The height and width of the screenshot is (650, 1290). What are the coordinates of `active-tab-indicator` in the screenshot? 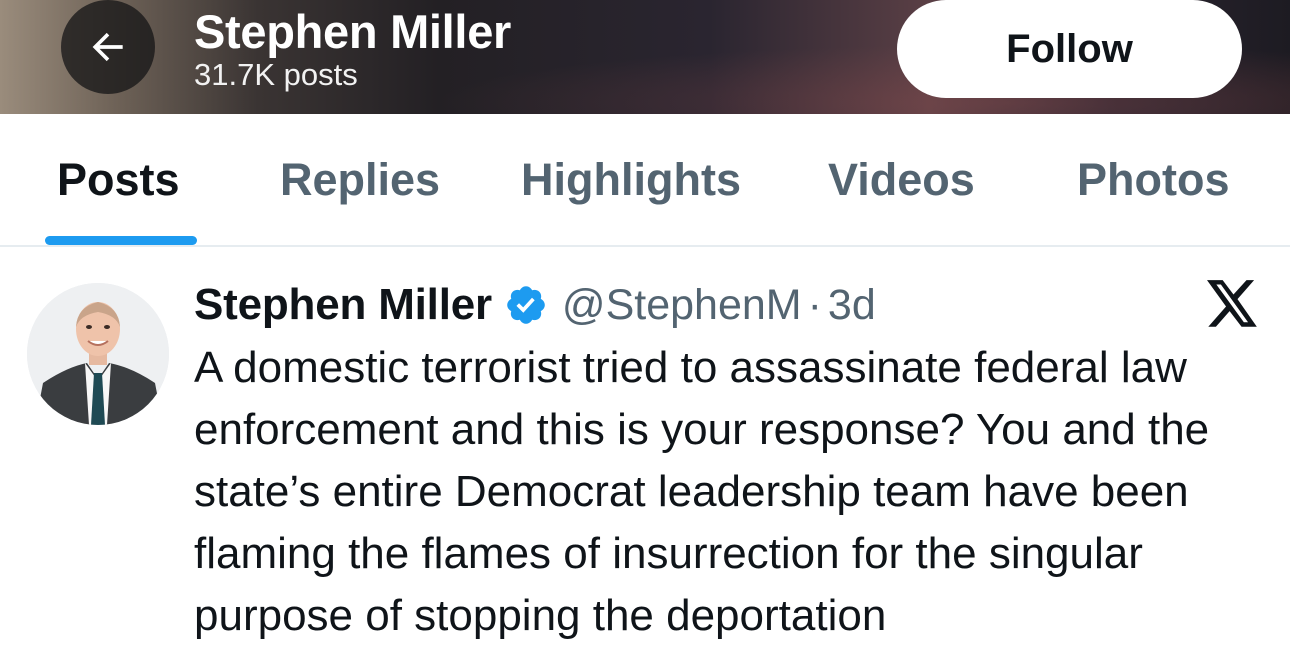 It's located at (121, 240).